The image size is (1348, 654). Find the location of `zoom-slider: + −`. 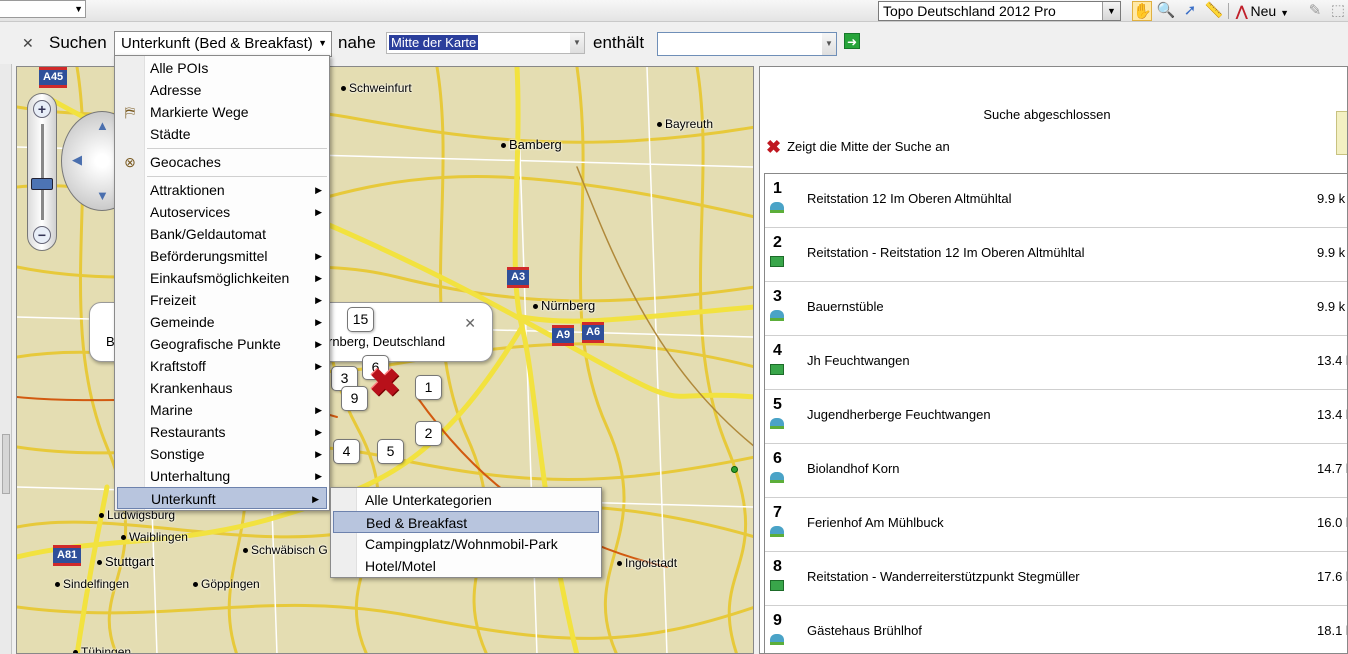

zoom-slider: + − is located at coordinates (42, 172).